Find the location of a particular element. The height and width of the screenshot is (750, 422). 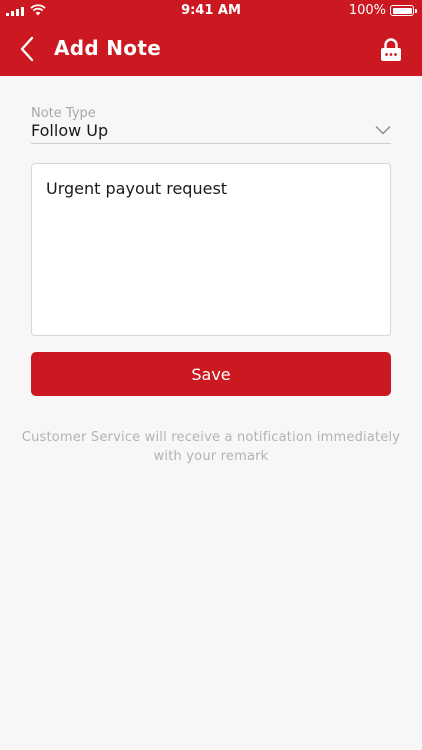

page-title: Add Note is located at coordinates (108, 48).